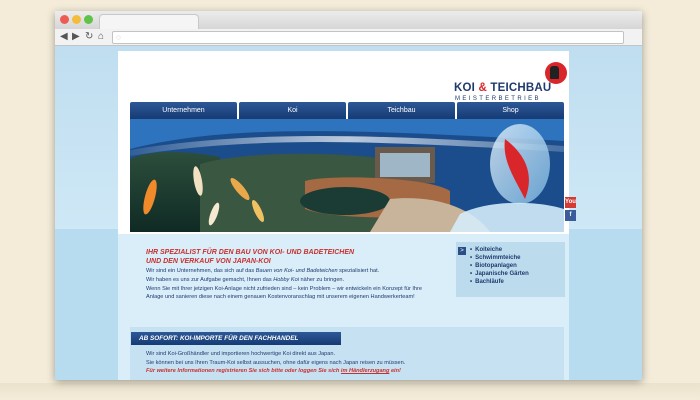 The image size is (700, 400). What do you see at coordinates (347, 110) in the screenshot?
I see `main-navigation: Unternehmen Koi Teichbau Shop` at bounding box center [347, 110].